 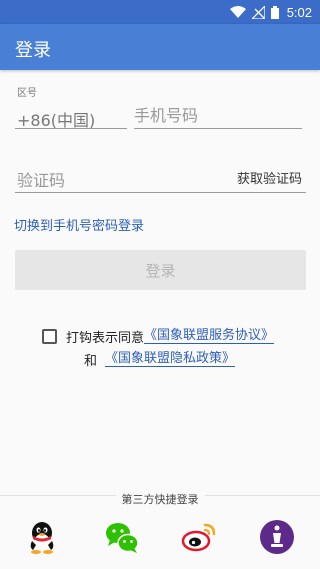 I want to click on status-time: 5:02, so click(x=299, y=12).